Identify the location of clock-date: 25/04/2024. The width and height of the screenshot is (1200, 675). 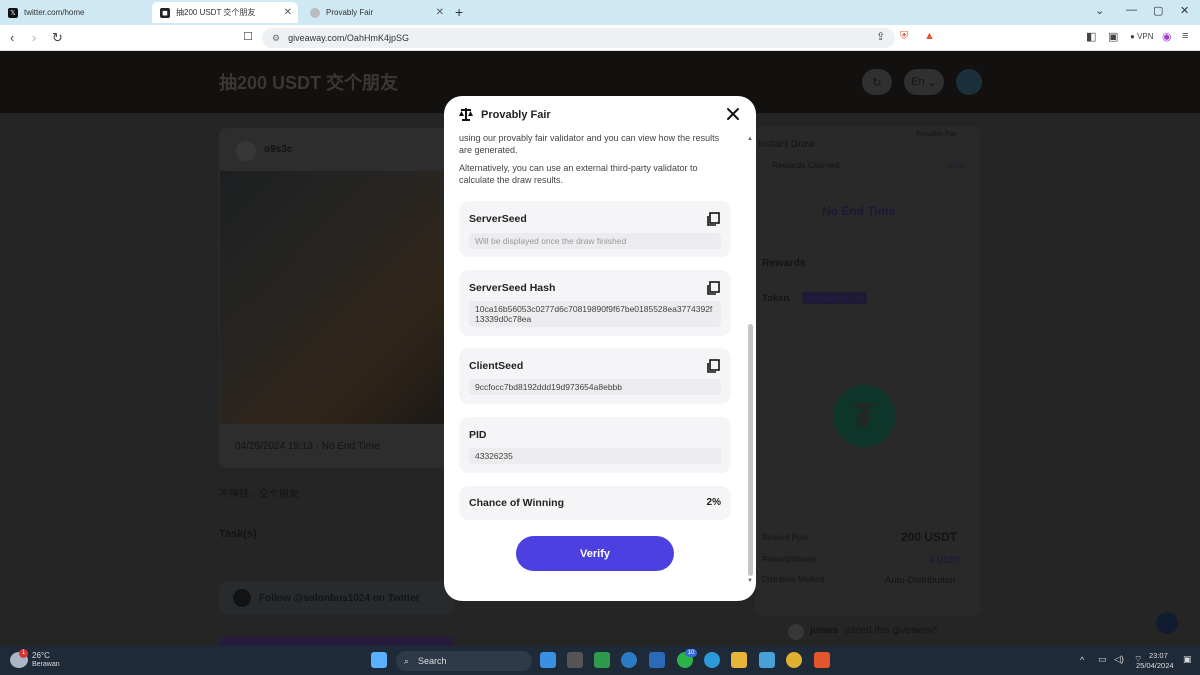
(1155, 665).